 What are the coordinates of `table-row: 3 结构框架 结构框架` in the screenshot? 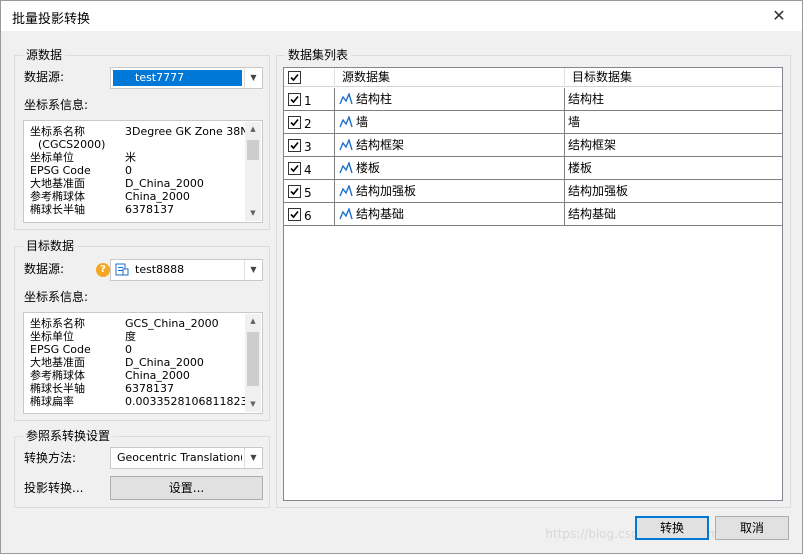 It's located at (533, 145).